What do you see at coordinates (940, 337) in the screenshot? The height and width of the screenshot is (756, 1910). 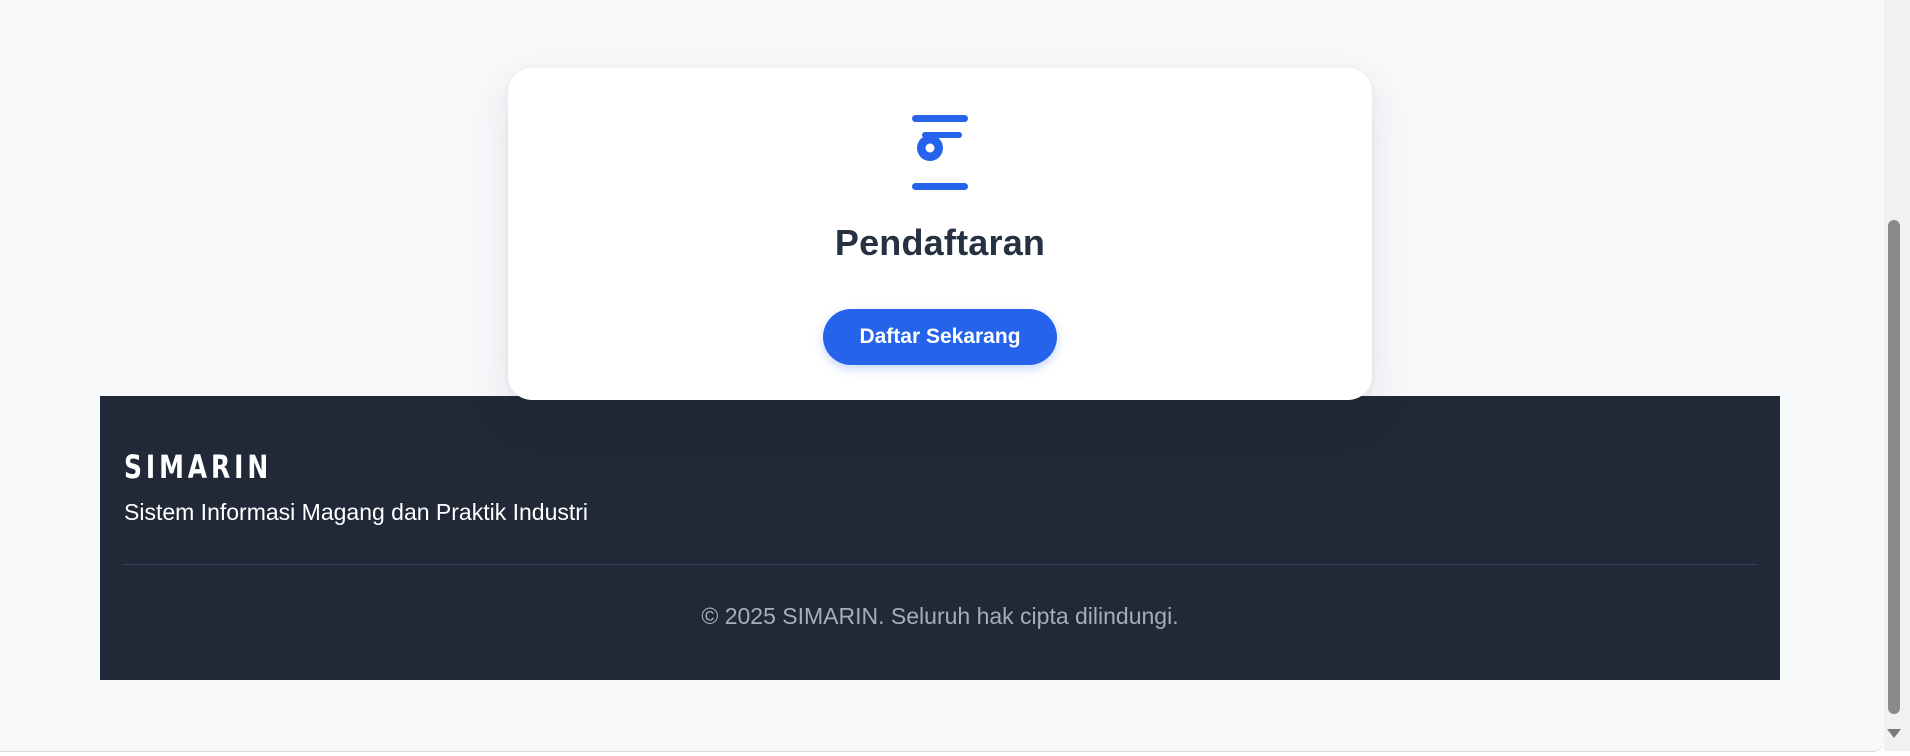 I see `register-now-button: Daftar Sekarang` at bounding box center [940, 337].